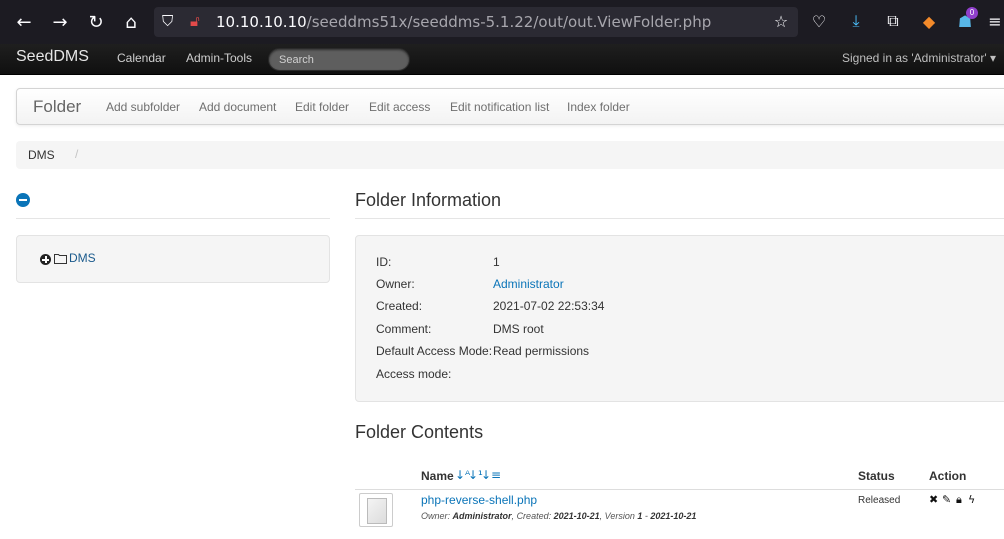 Image resolution: width=1004 pixels, height=539 pixels. What do you see at coordinates (598, 107) in the screenshot?
I see `index-folder-link: Index folder` at bounding box center [598, 107].